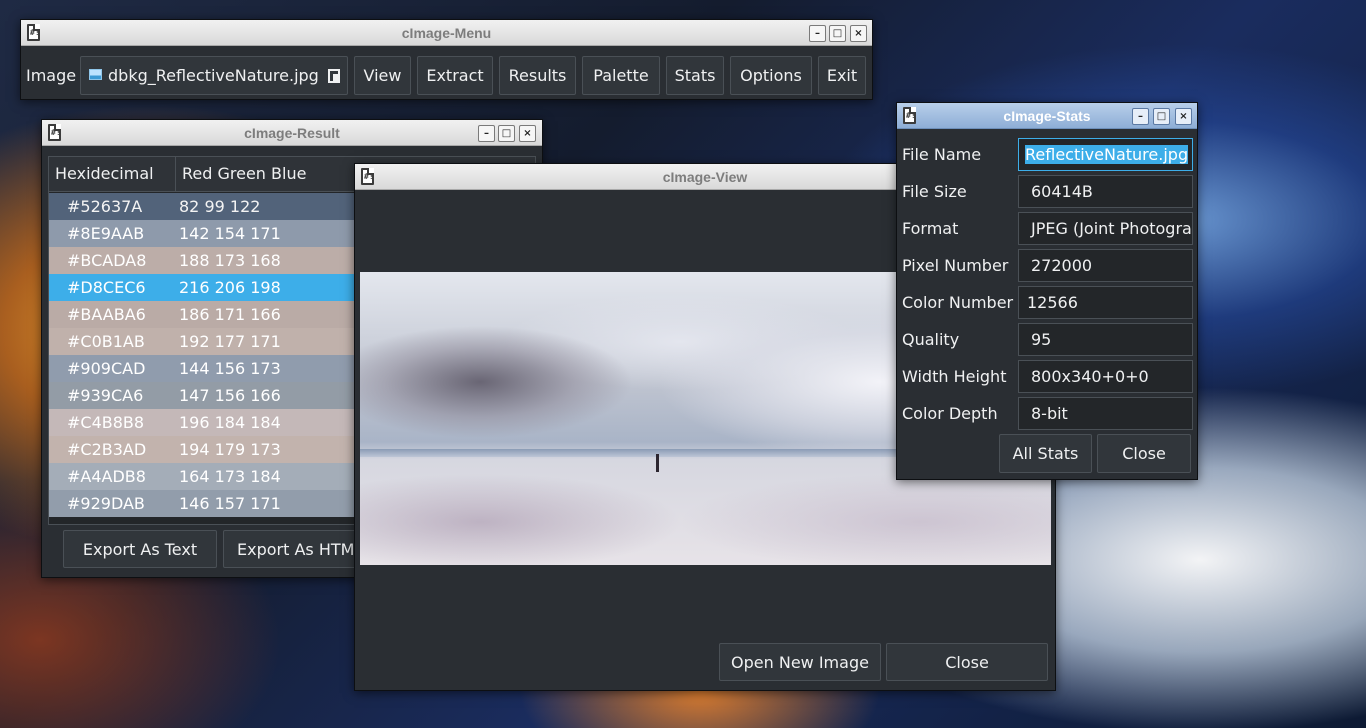 This screenshot has width=1366, height=728. What do you see at coordinates (771, 75) in the screenshot?
I see `options-button: Options` at bounding box center [771, 75].